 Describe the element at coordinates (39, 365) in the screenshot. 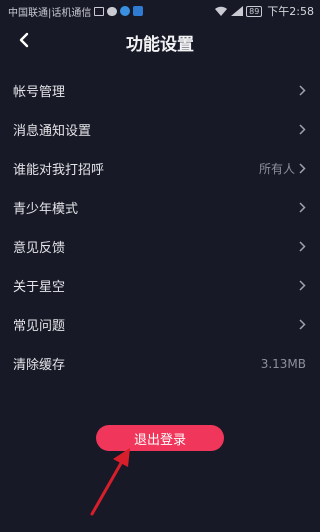

I see `settings-item-label: 清除缓存` at that location.